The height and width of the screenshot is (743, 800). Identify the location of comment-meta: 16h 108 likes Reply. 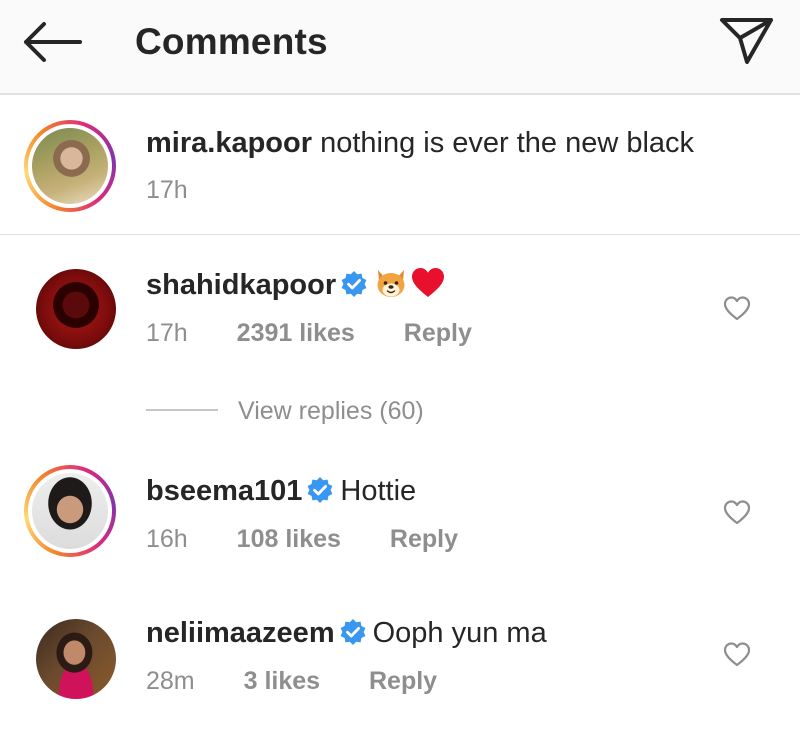
(302, 539).